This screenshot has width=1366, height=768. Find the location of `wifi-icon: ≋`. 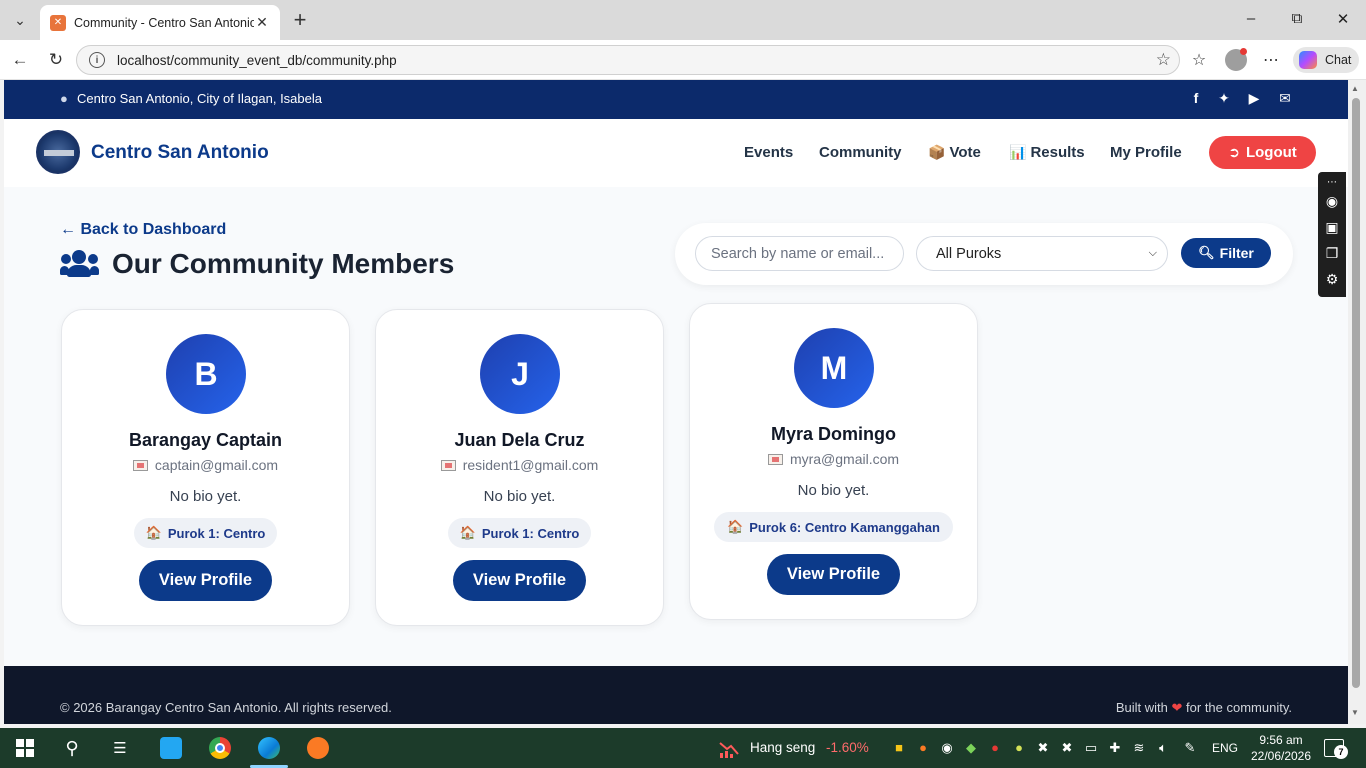

wifi-icon: ≋ is located at coordinates (1139, 748).